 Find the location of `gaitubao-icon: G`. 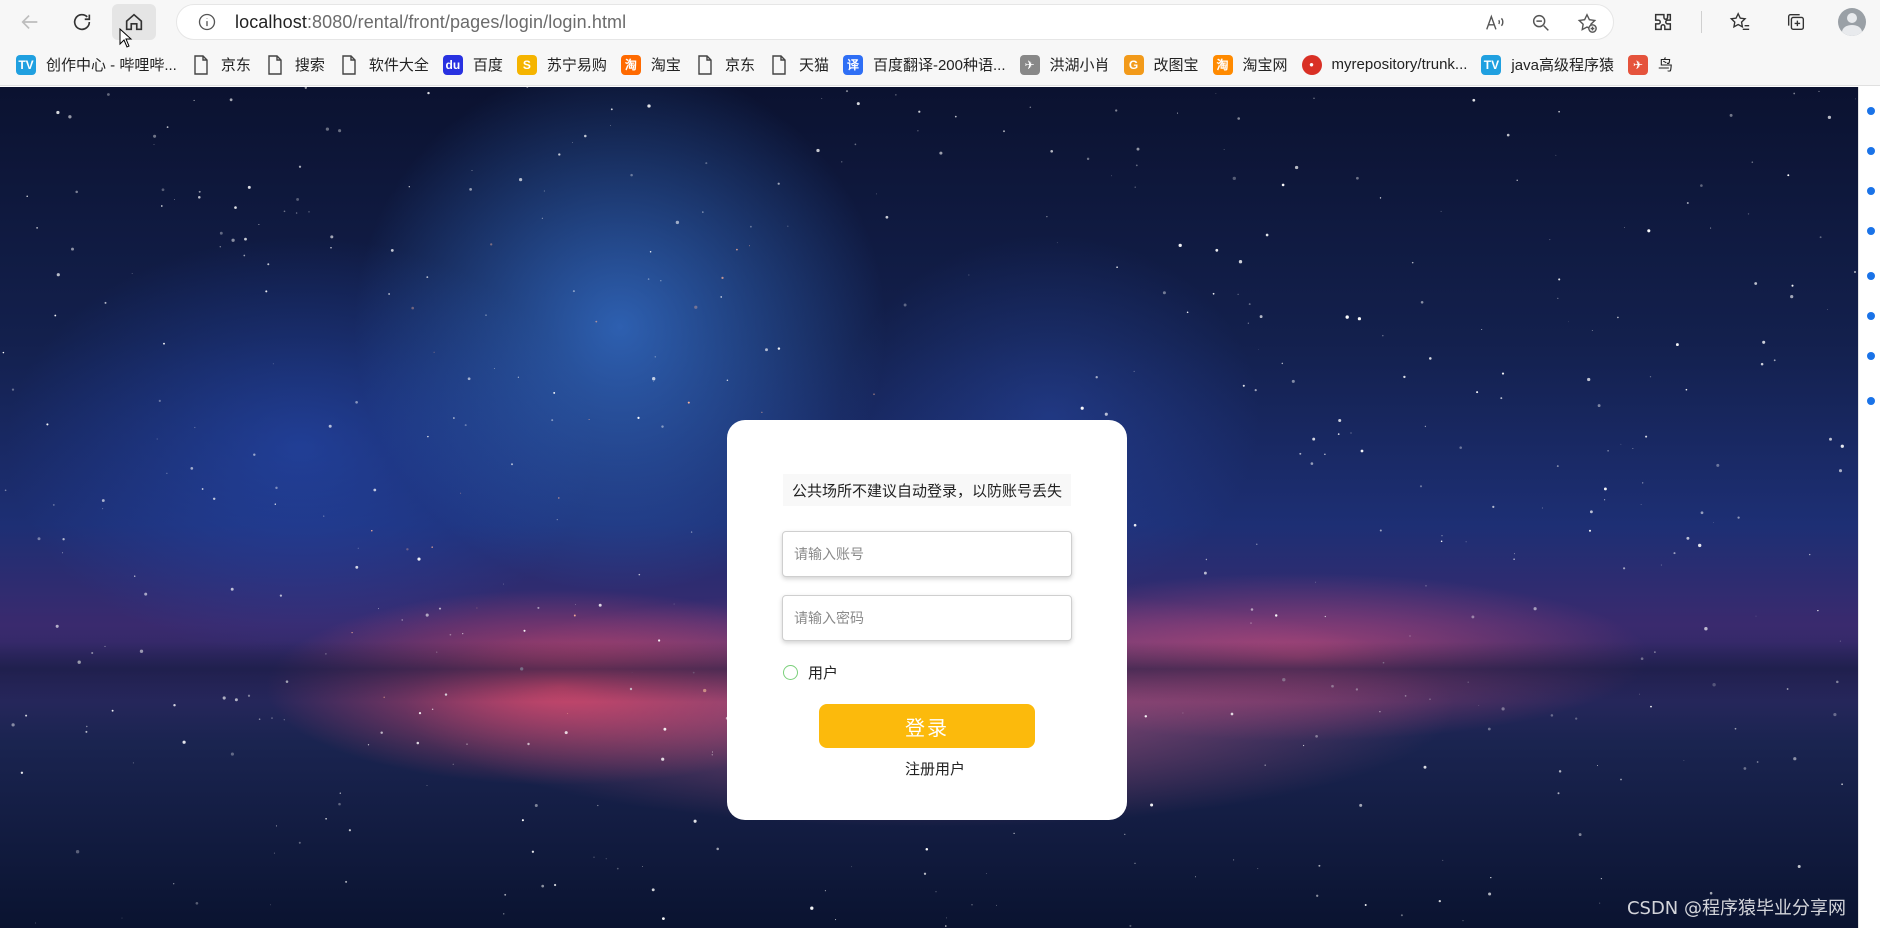

gaitubao-icon: G is located at coordinates (1133, 64).